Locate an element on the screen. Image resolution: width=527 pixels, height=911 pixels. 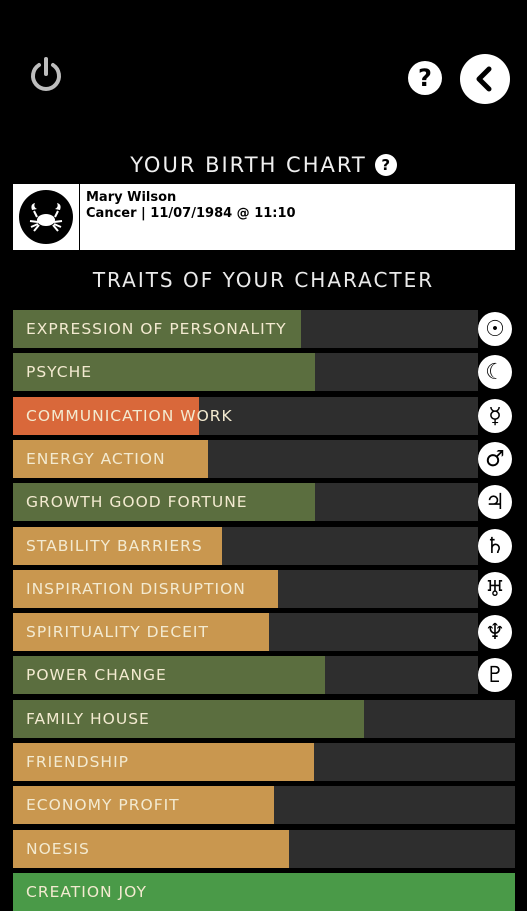
trait-label: STABILITY BARRIERS is located at coordinates (114, 546).